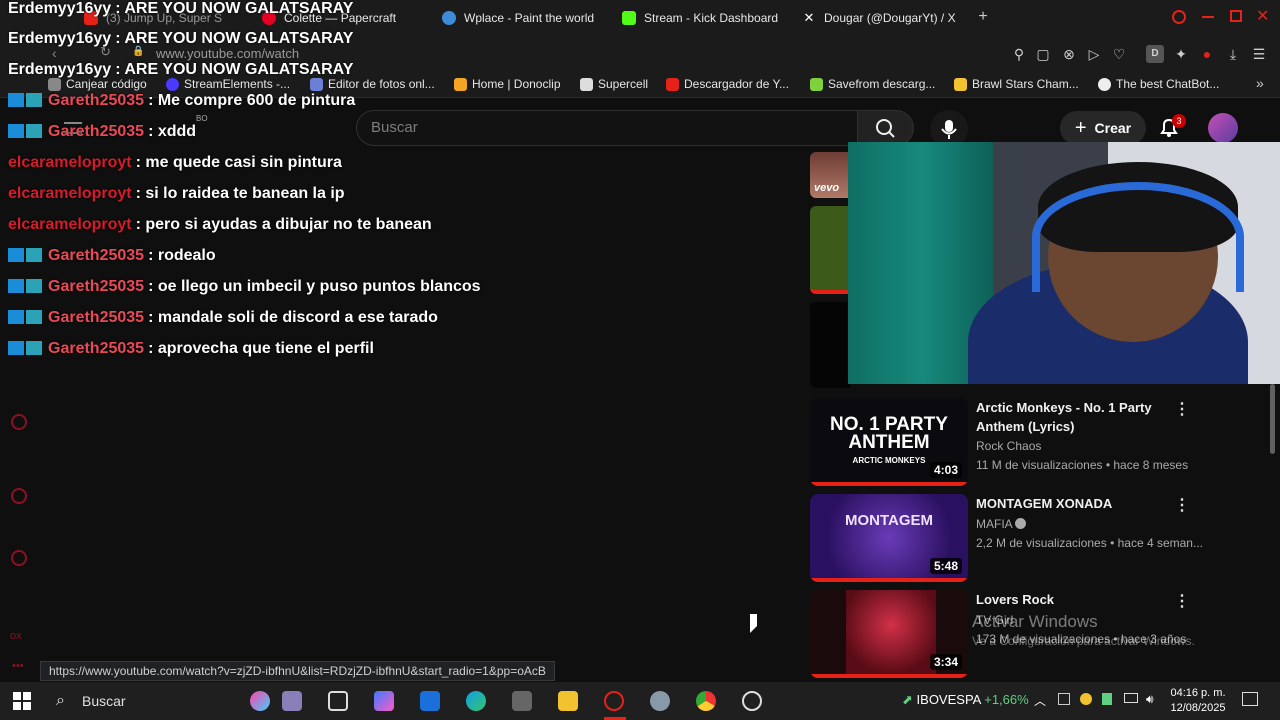 The height and width of the screenshot is (720, 1280). Describe the element at coordinates (607, 128) in the screenshot. I see `search-input: Buscar` at that location.